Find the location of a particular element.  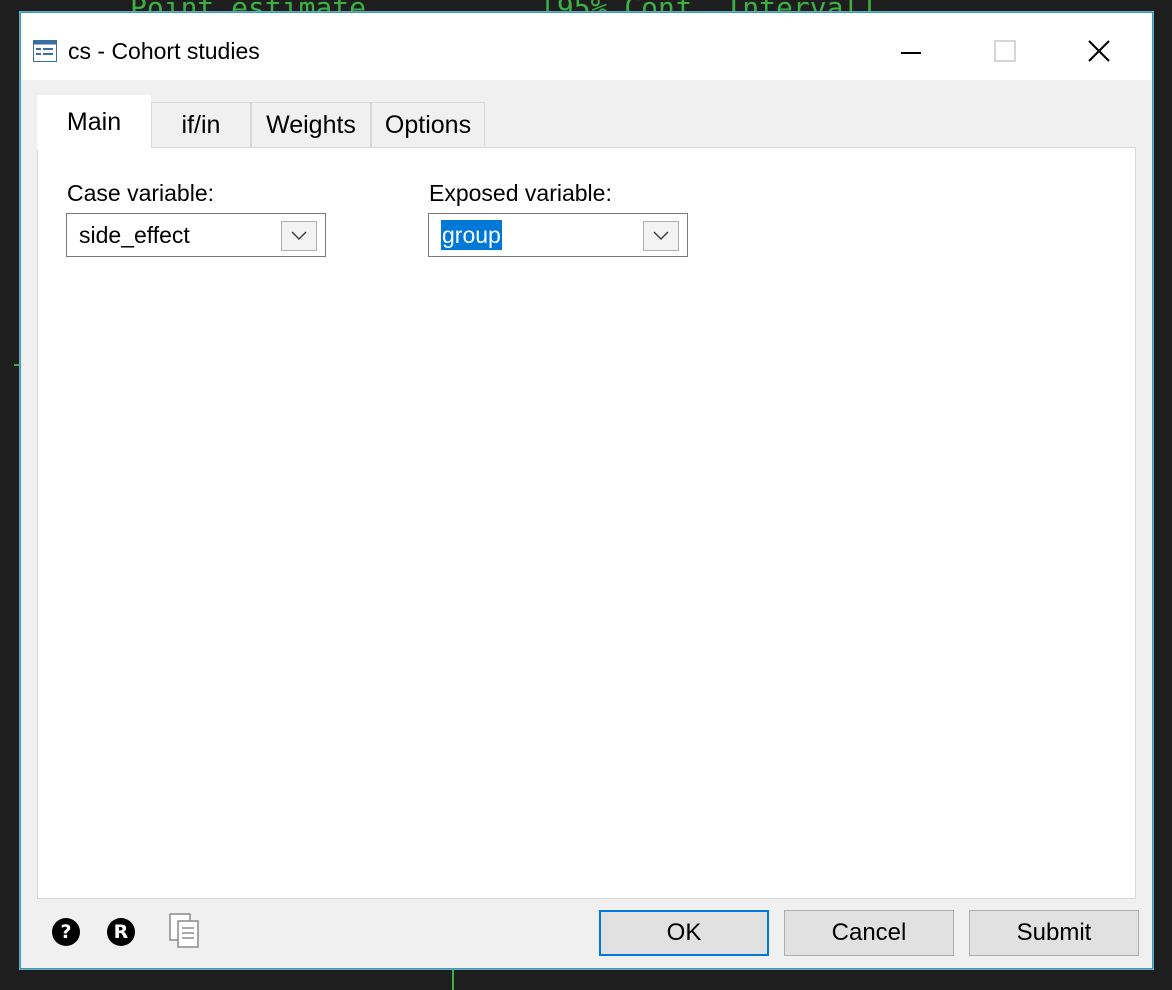

tab-weights-label: Weights is located at coordinates (311, 125).